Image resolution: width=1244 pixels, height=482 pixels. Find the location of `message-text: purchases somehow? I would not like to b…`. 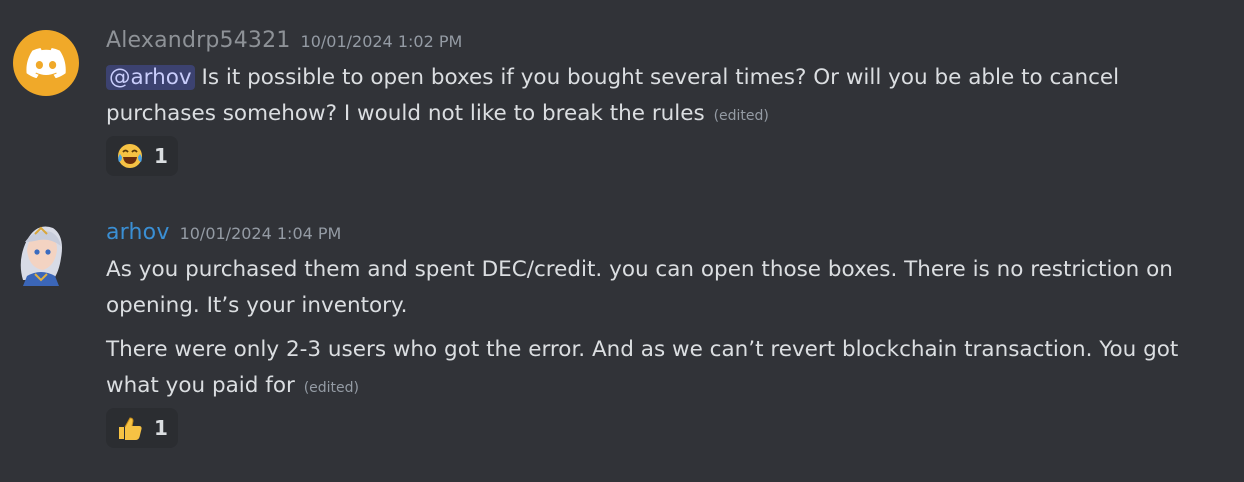

message-text: purchases somehow? I would not like to b… is located at coordinates (405, 113).